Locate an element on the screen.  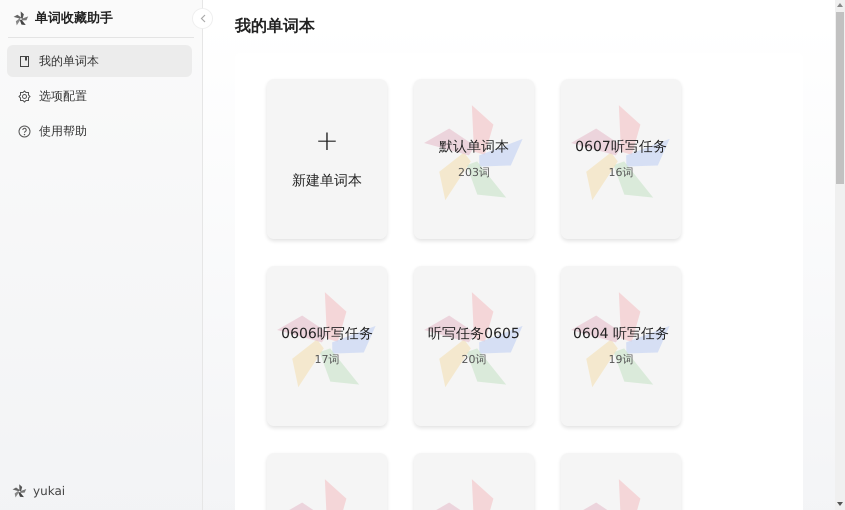
scroll-down-icon is located at coordinates (840, 504).